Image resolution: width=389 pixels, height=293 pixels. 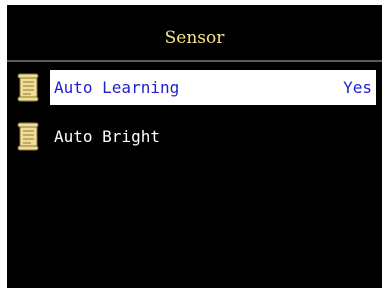 I want to click on menu-item-auto-learning: Auto Learning Yes, so click(x=194, y=87).